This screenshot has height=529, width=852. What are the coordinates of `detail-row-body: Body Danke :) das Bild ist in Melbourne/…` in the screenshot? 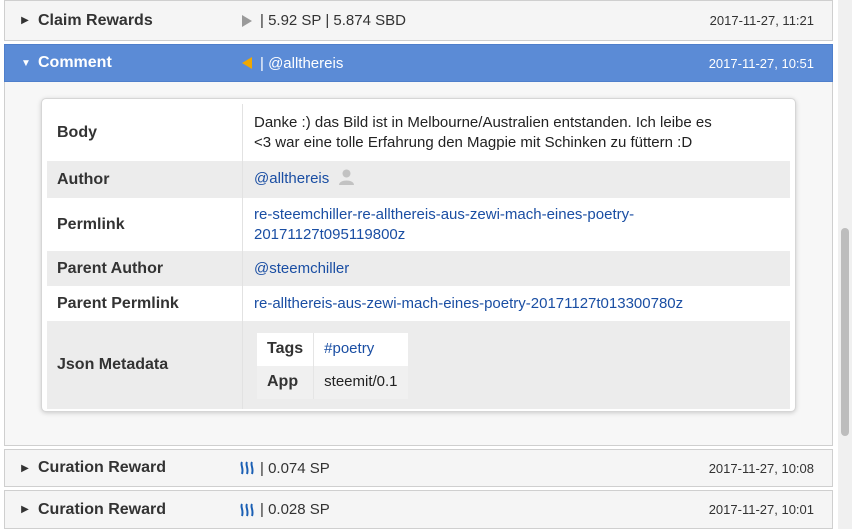 It's located at (418, 132).